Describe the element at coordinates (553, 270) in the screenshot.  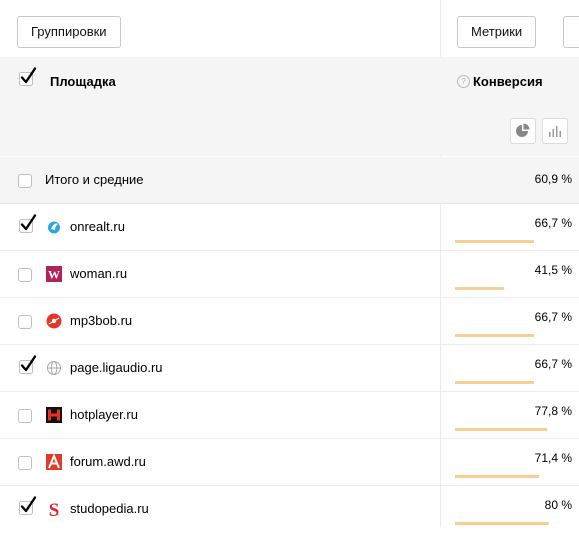
I see `row-value: 41,5 %` at that location.